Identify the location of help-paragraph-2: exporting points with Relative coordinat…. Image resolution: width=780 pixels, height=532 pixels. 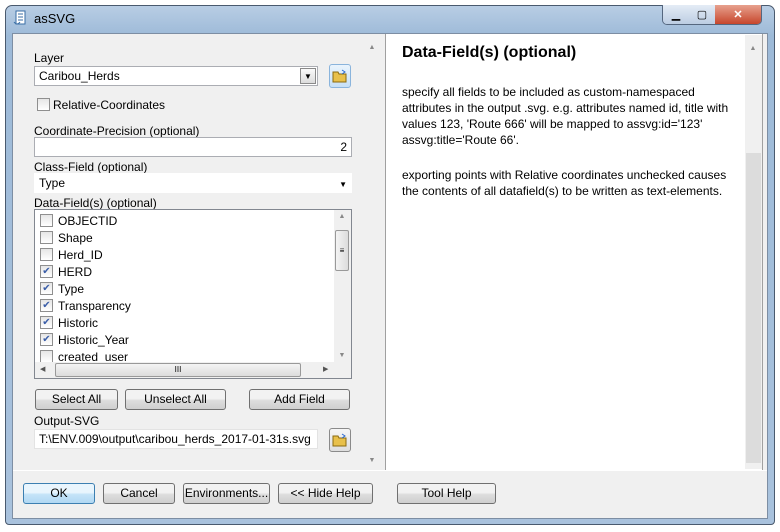
(564, 183).